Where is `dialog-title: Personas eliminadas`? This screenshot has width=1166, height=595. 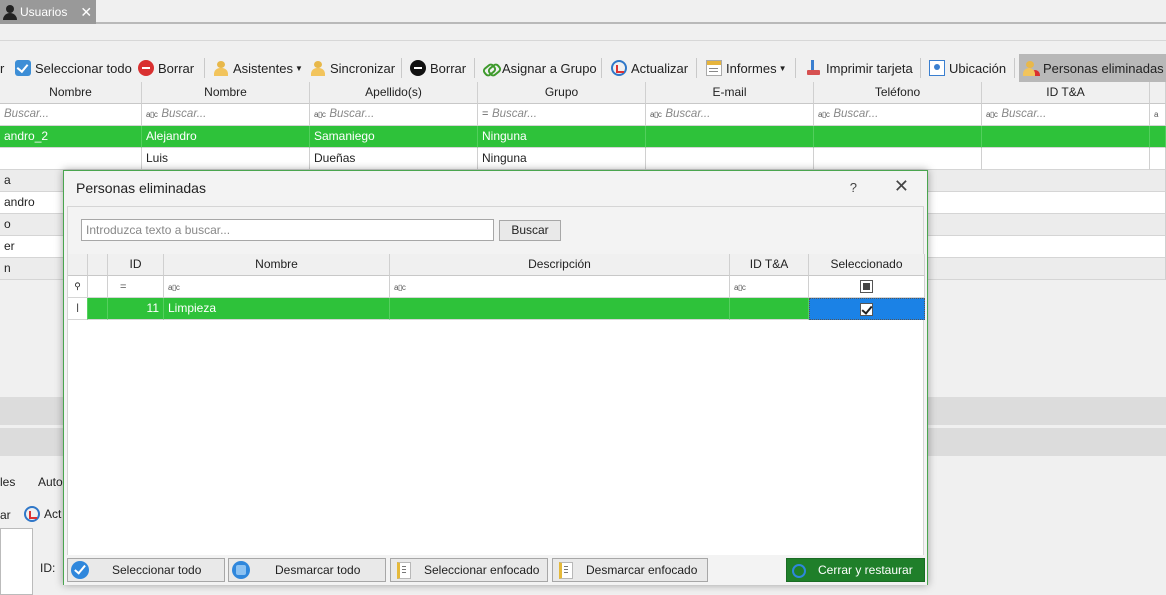
dialog-title: Personas eliminadas is located at coordinates (141, 188).